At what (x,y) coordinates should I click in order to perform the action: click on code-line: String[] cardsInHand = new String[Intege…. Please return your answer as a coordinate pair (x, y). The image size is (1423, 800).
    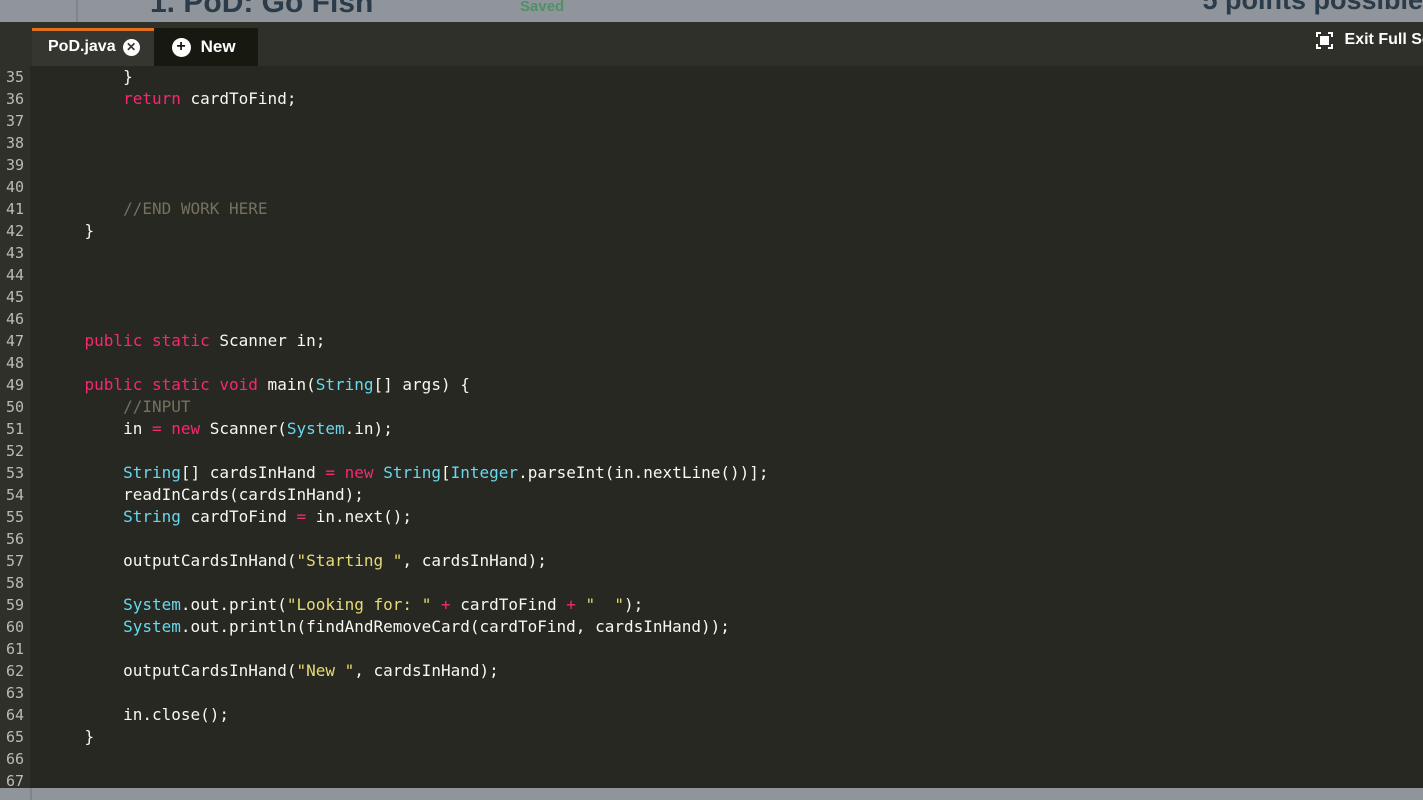
    Looking at the image, I should click on (407, 473).